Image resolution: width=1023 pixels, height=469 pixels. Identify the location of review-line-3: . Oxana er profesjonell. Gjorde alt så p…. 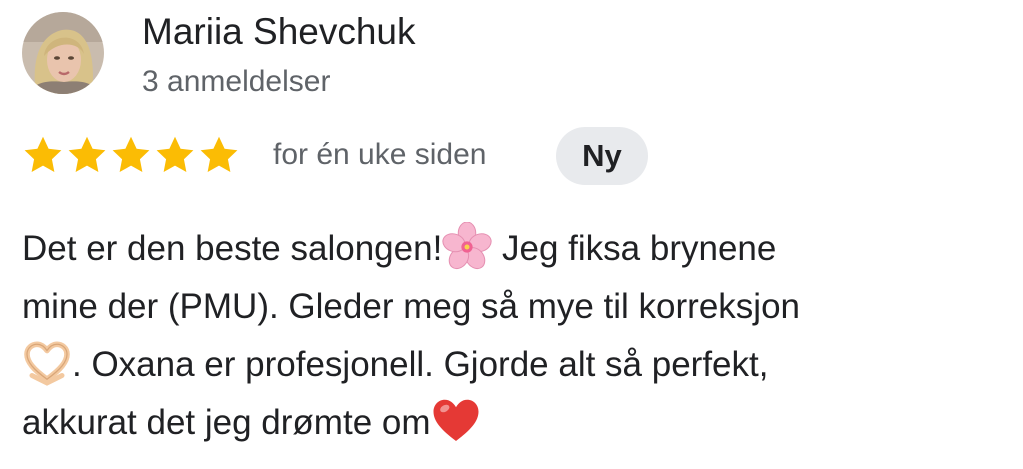
(517, 365).